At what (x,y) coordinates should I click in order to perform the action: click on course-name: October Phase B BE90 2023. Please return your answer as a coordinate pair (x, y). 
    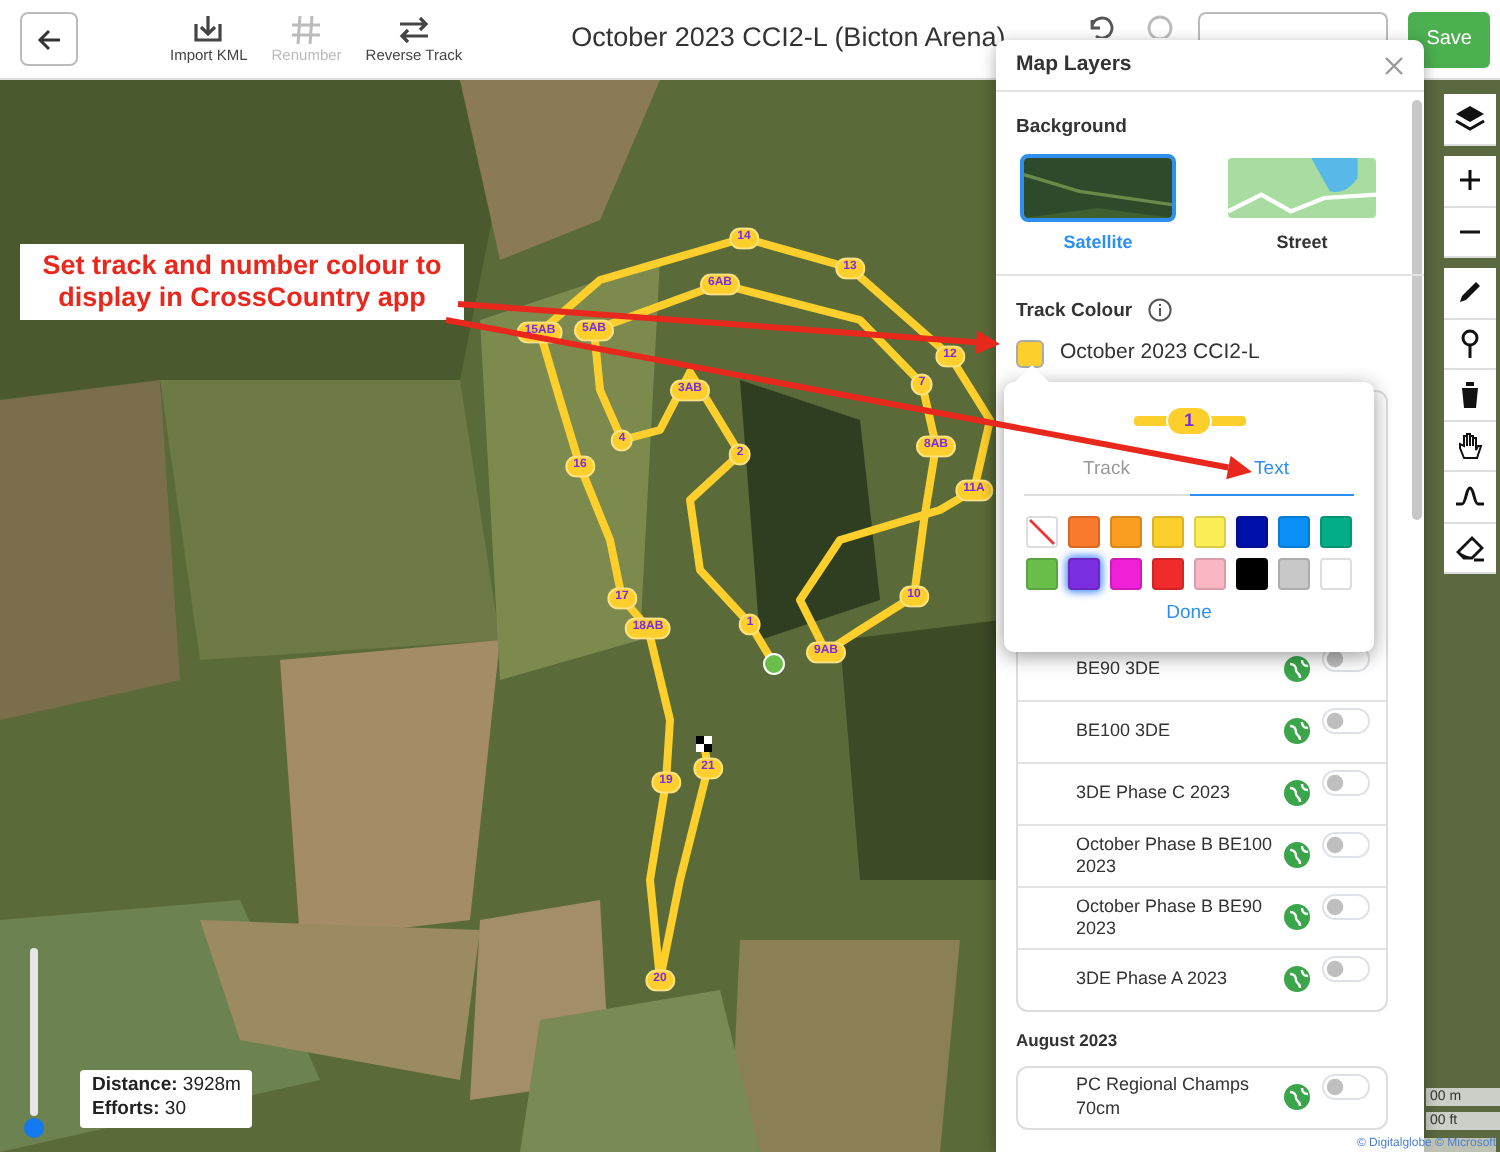
    Looking at the image, I should click on (1170, 917).